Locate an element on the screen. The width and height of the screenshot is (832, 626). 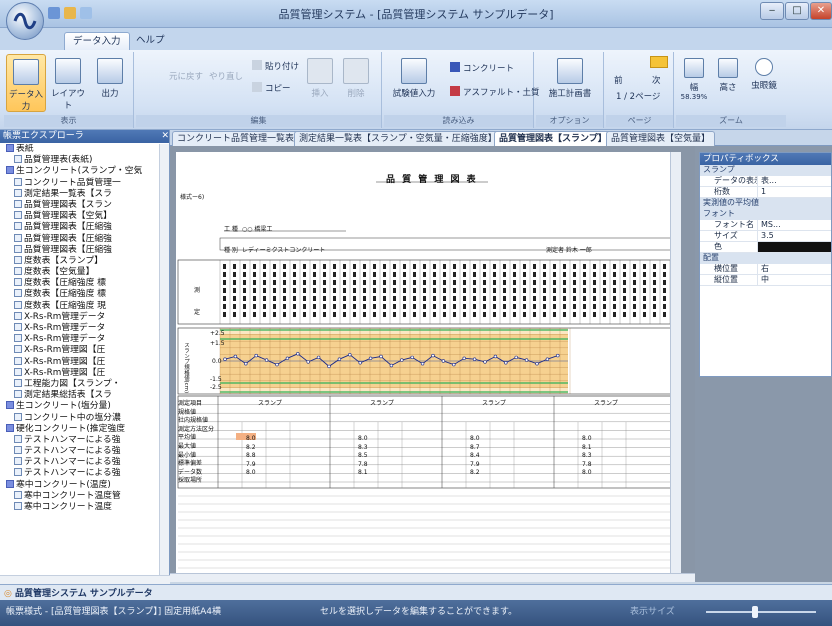
tree-item: 度数表【スランプ】 is located at coordinates (80, 261).